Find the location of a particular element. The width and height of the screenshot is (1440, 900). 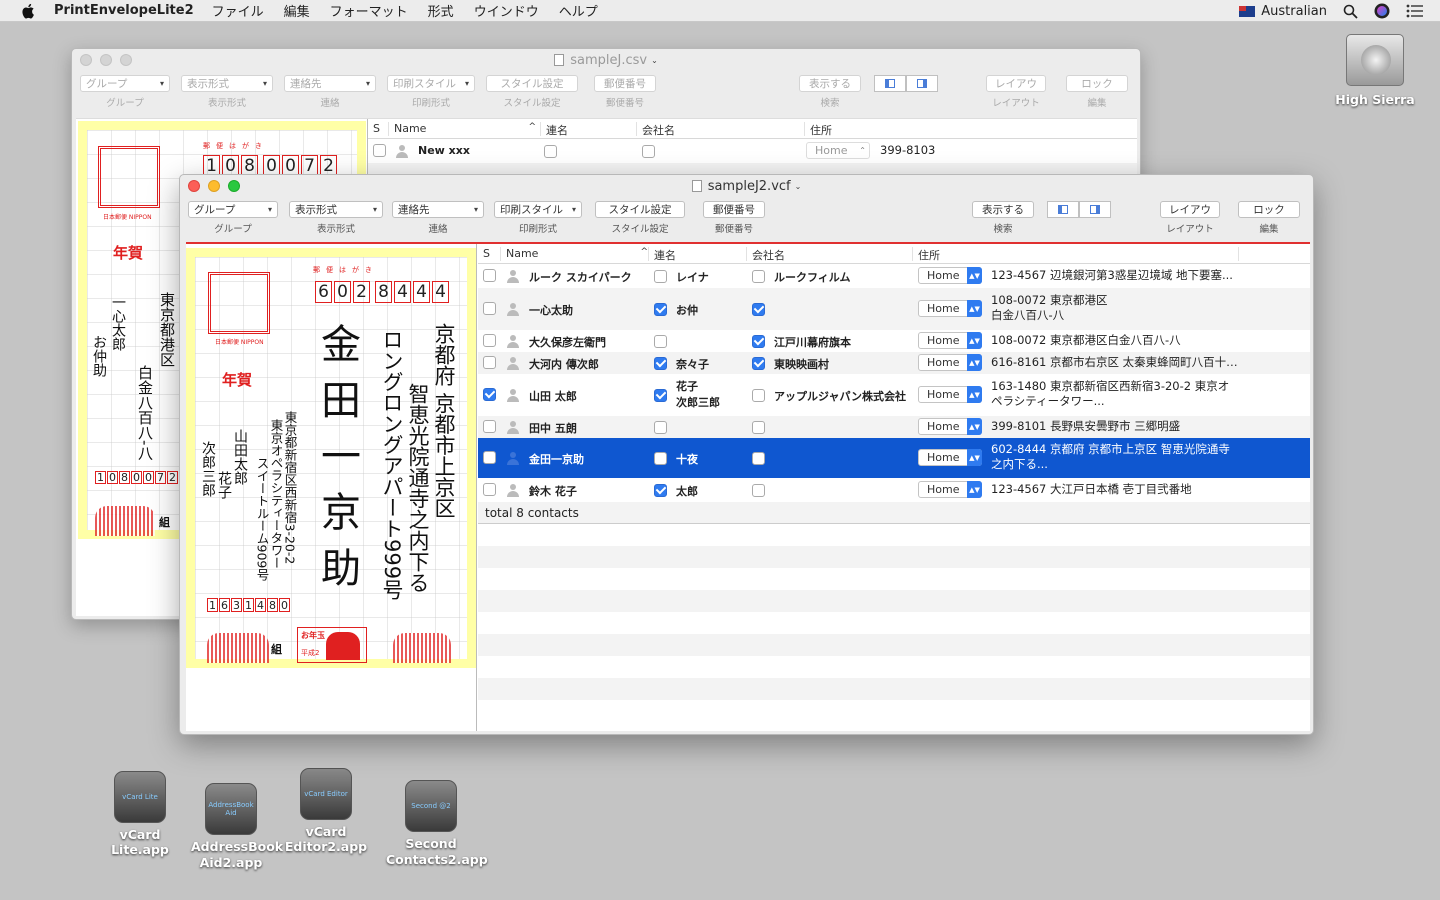

window-titlebar: sampleJ2.vcf ⌄ is located at coordinates (746, 186).